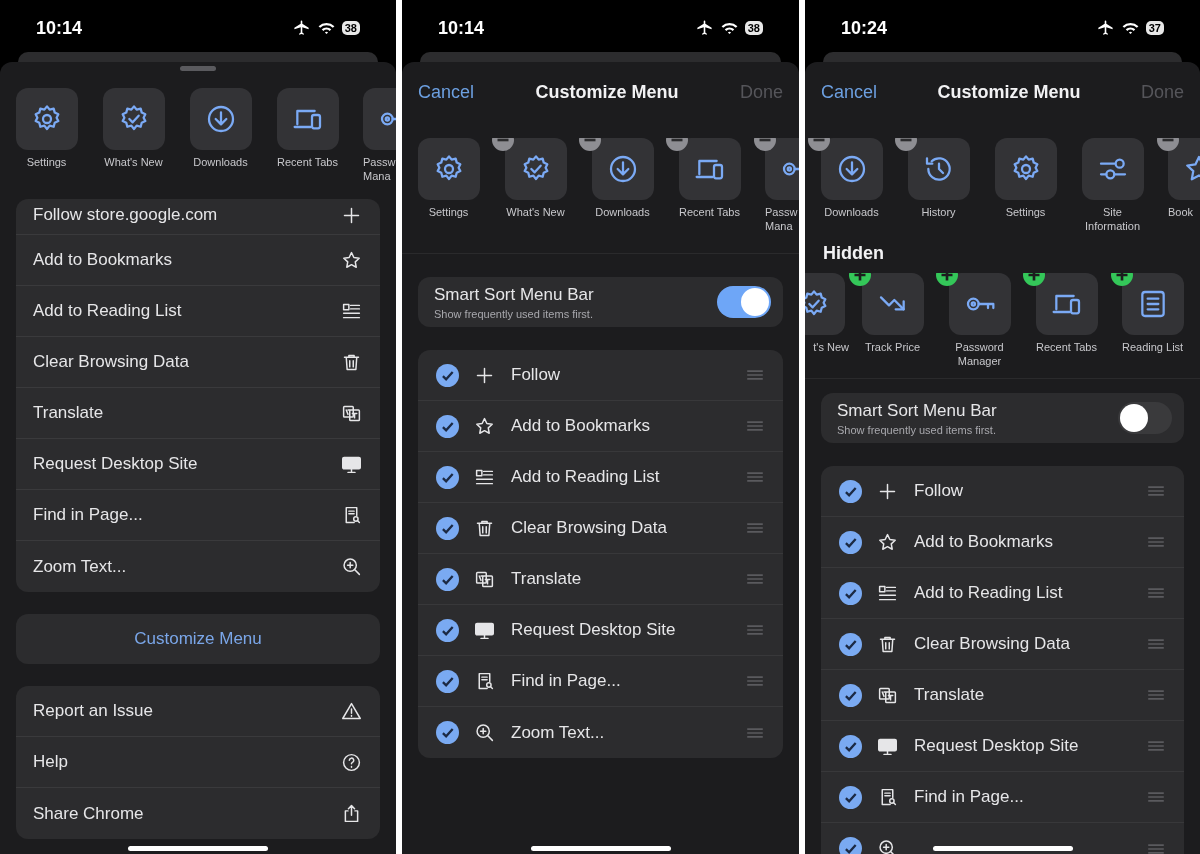 This screenshot has width=1200, height=854. What do you see at coordinates (198, 762) in the screenshot?
I see `menu-item: Help` at bounding box center [198, 762].